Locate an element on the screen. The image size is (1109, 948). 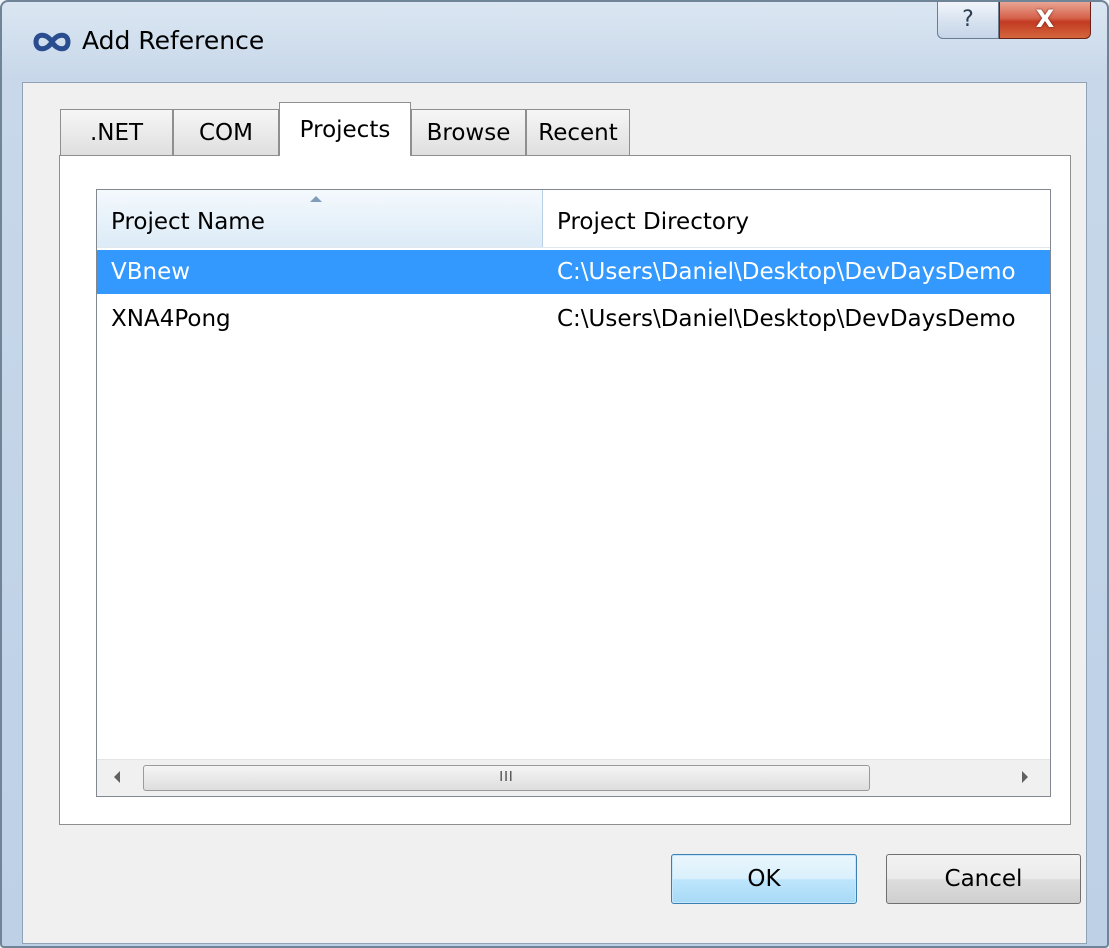
horizontal-scrollbar: III is located at coordinates (573, 777).